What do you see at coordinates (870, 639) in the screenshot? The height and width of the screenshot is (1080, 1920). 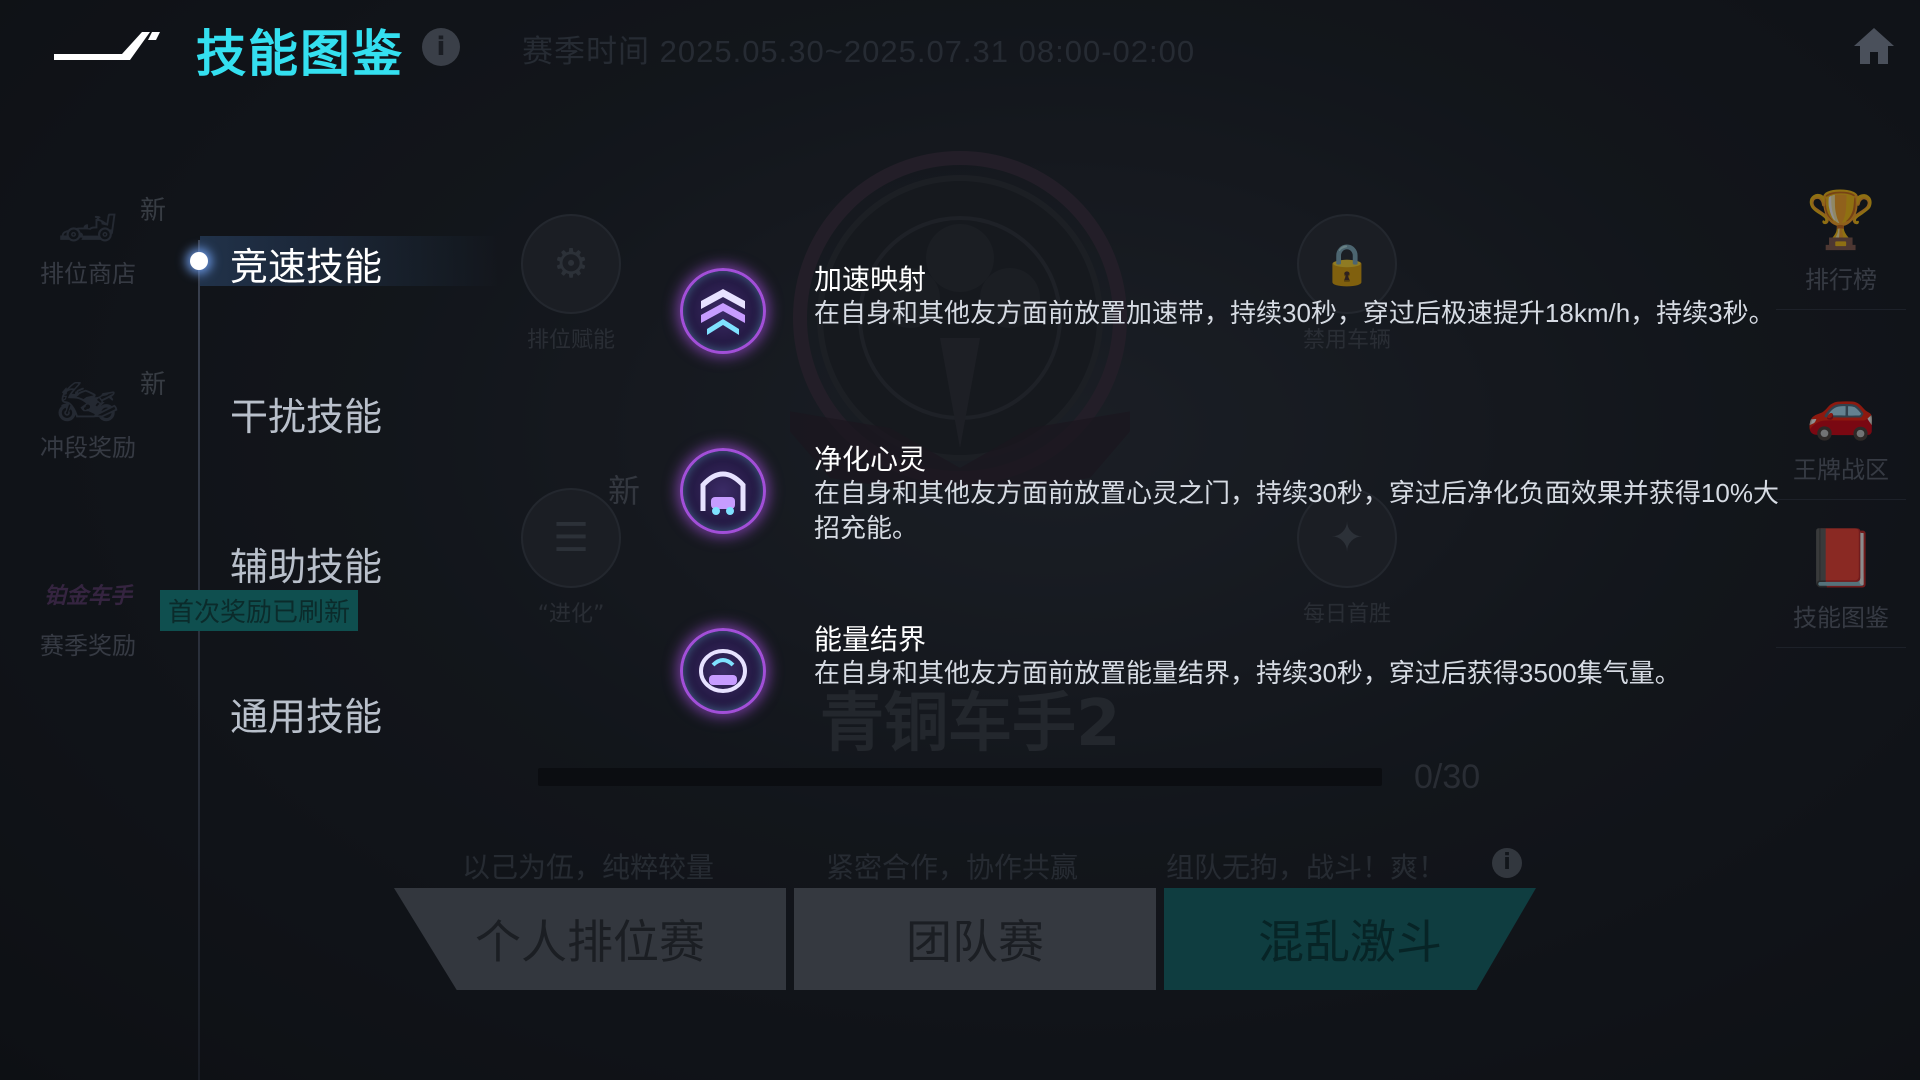 I see `skill-name: 能量结界` at bounding box center [870, 639].